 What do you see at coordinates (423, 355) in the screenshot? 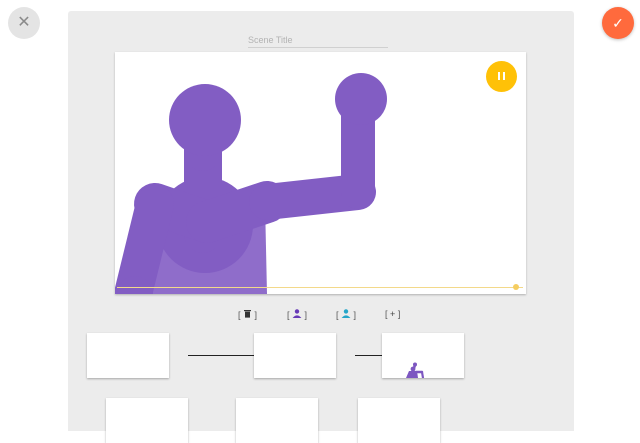
I see `frame-thumbnail-current` at bounding box center [423, 355].